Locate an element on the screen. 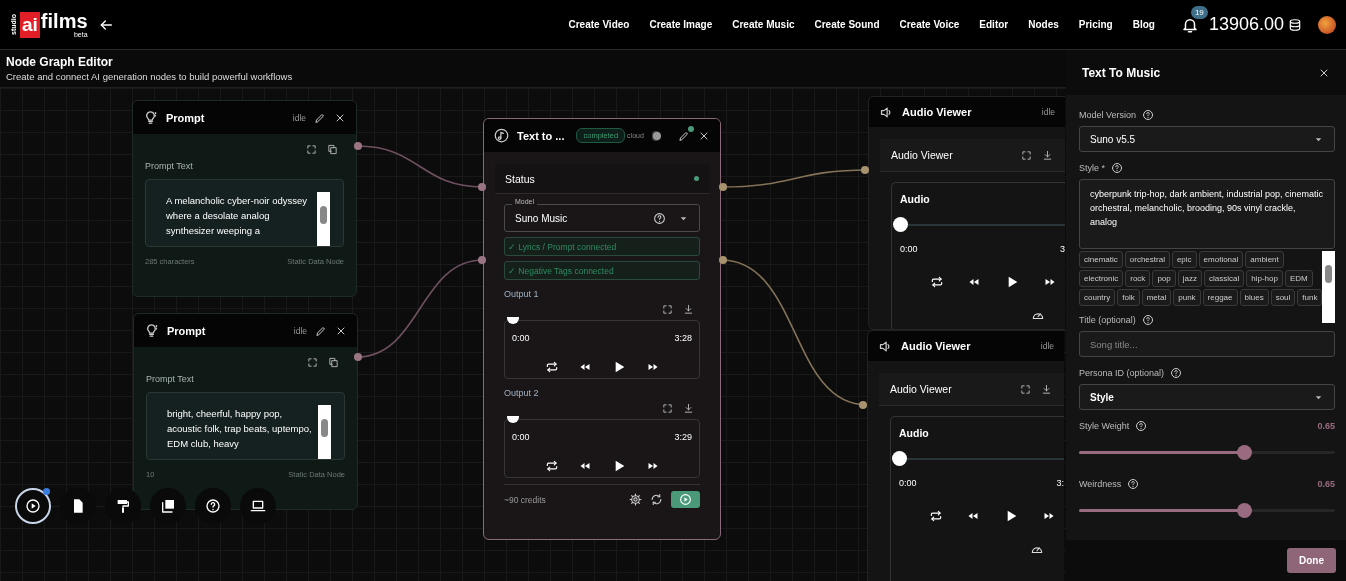 Image resolution: width=1346 pixels, height=581 pixels. prompt-text-area: bright, cheerful, happy pop, acoustic folk, trap beats, uptempo, EDM club, heavy is located at coordinates (245, 426).